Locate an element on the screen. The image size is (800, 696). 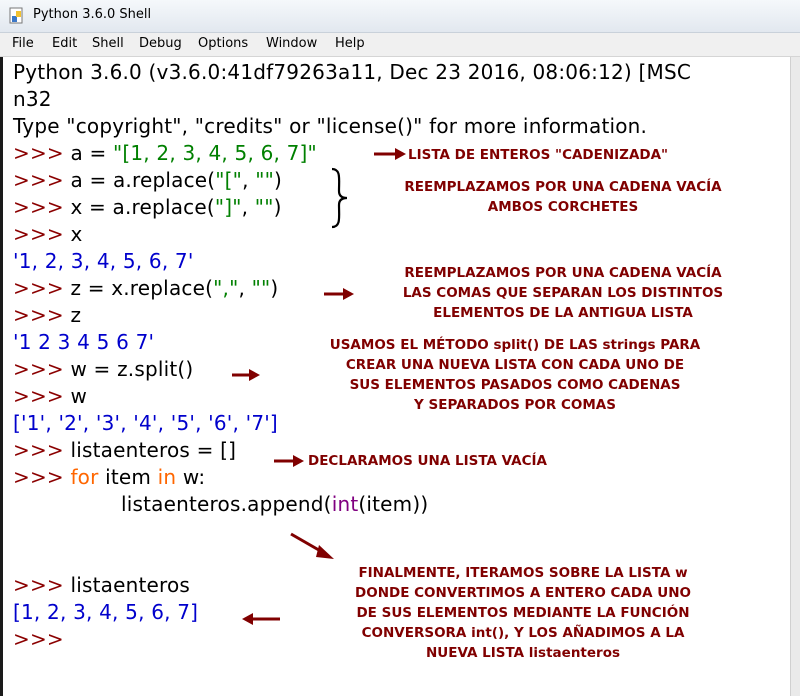
code: z = x.replace( is located at coordinates (142, 288).